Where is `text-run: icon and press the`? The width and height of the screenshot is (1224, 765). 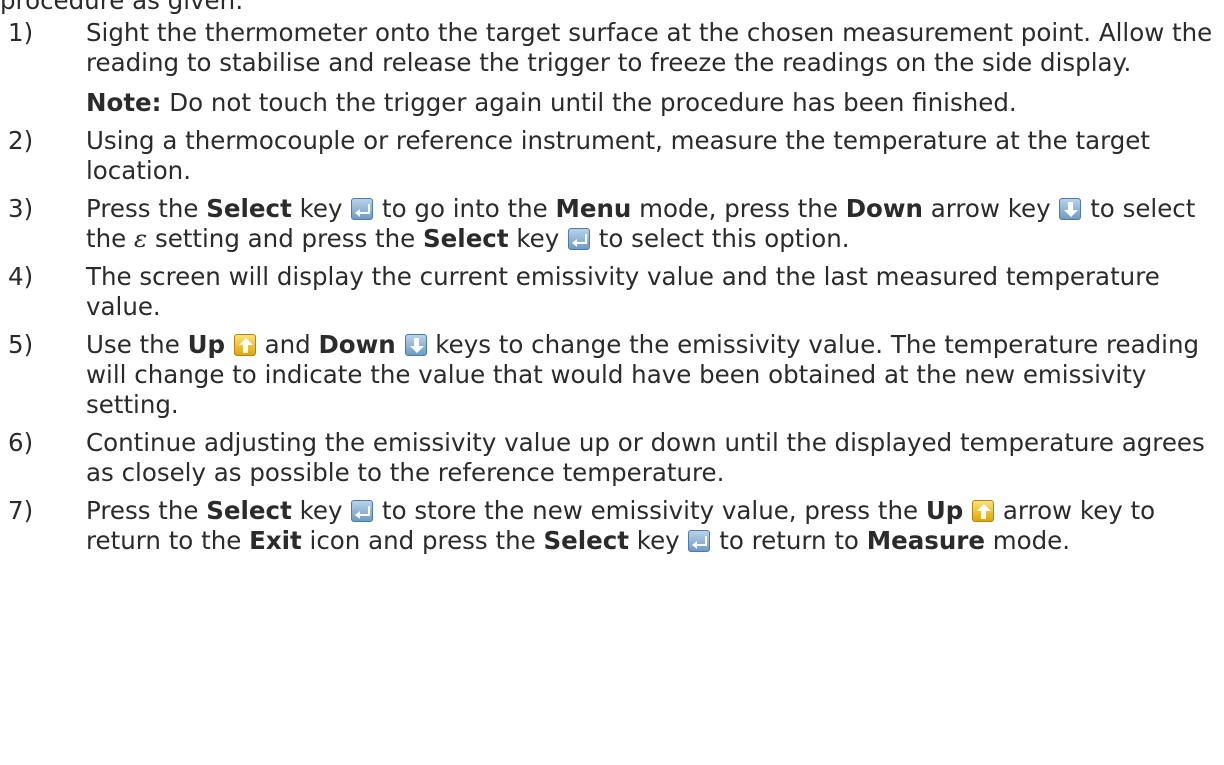 text-run: icon and press the is located at coordinates (422, 540).